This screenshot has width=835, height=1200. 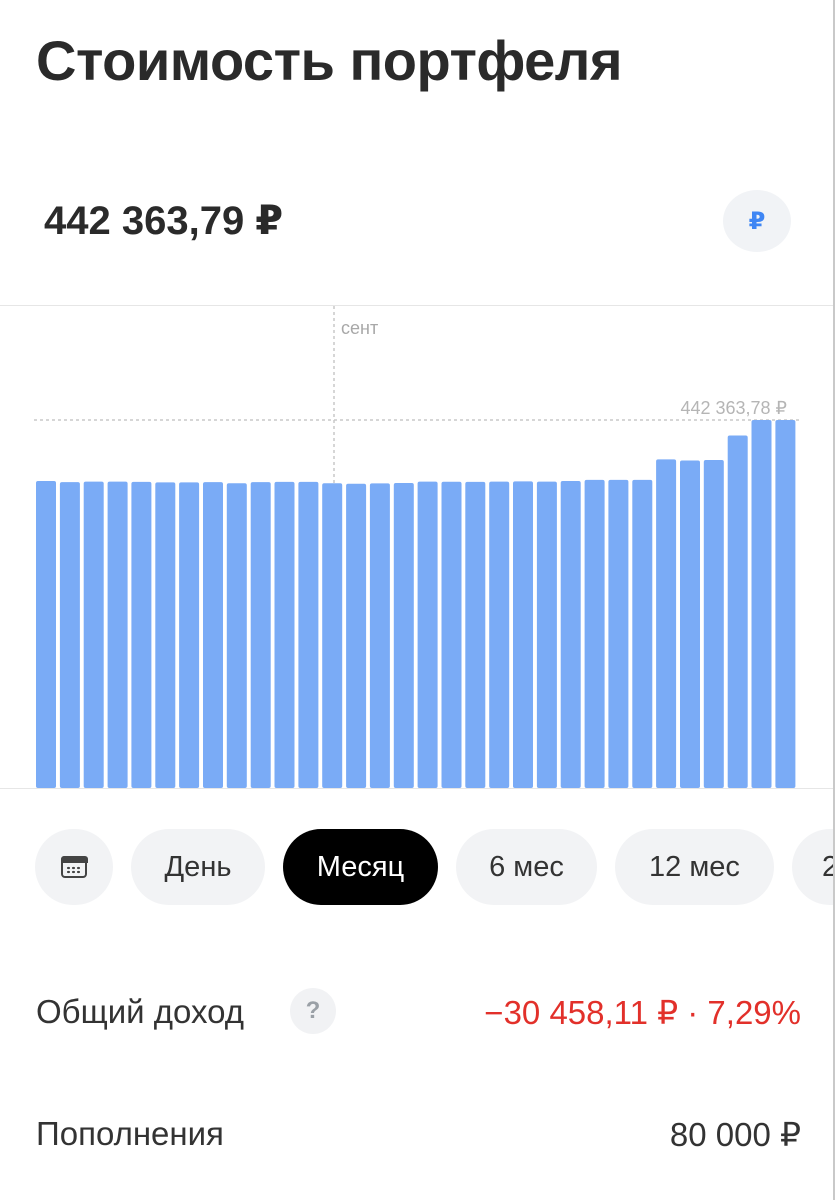 I want to click on total-income-label: Общий доход, so click(x=140, y=1011).